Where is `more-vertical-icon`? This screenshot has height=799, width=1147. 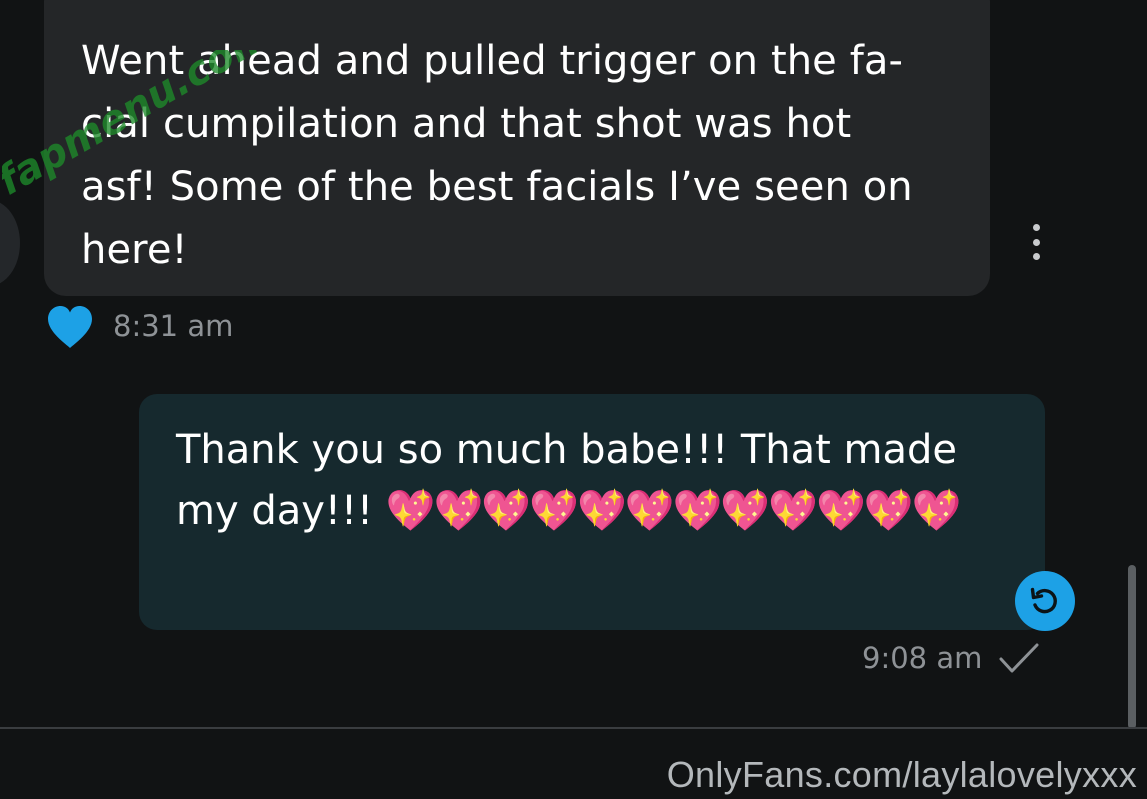 more-vertical-icon is located at coordinates (1036, 242).